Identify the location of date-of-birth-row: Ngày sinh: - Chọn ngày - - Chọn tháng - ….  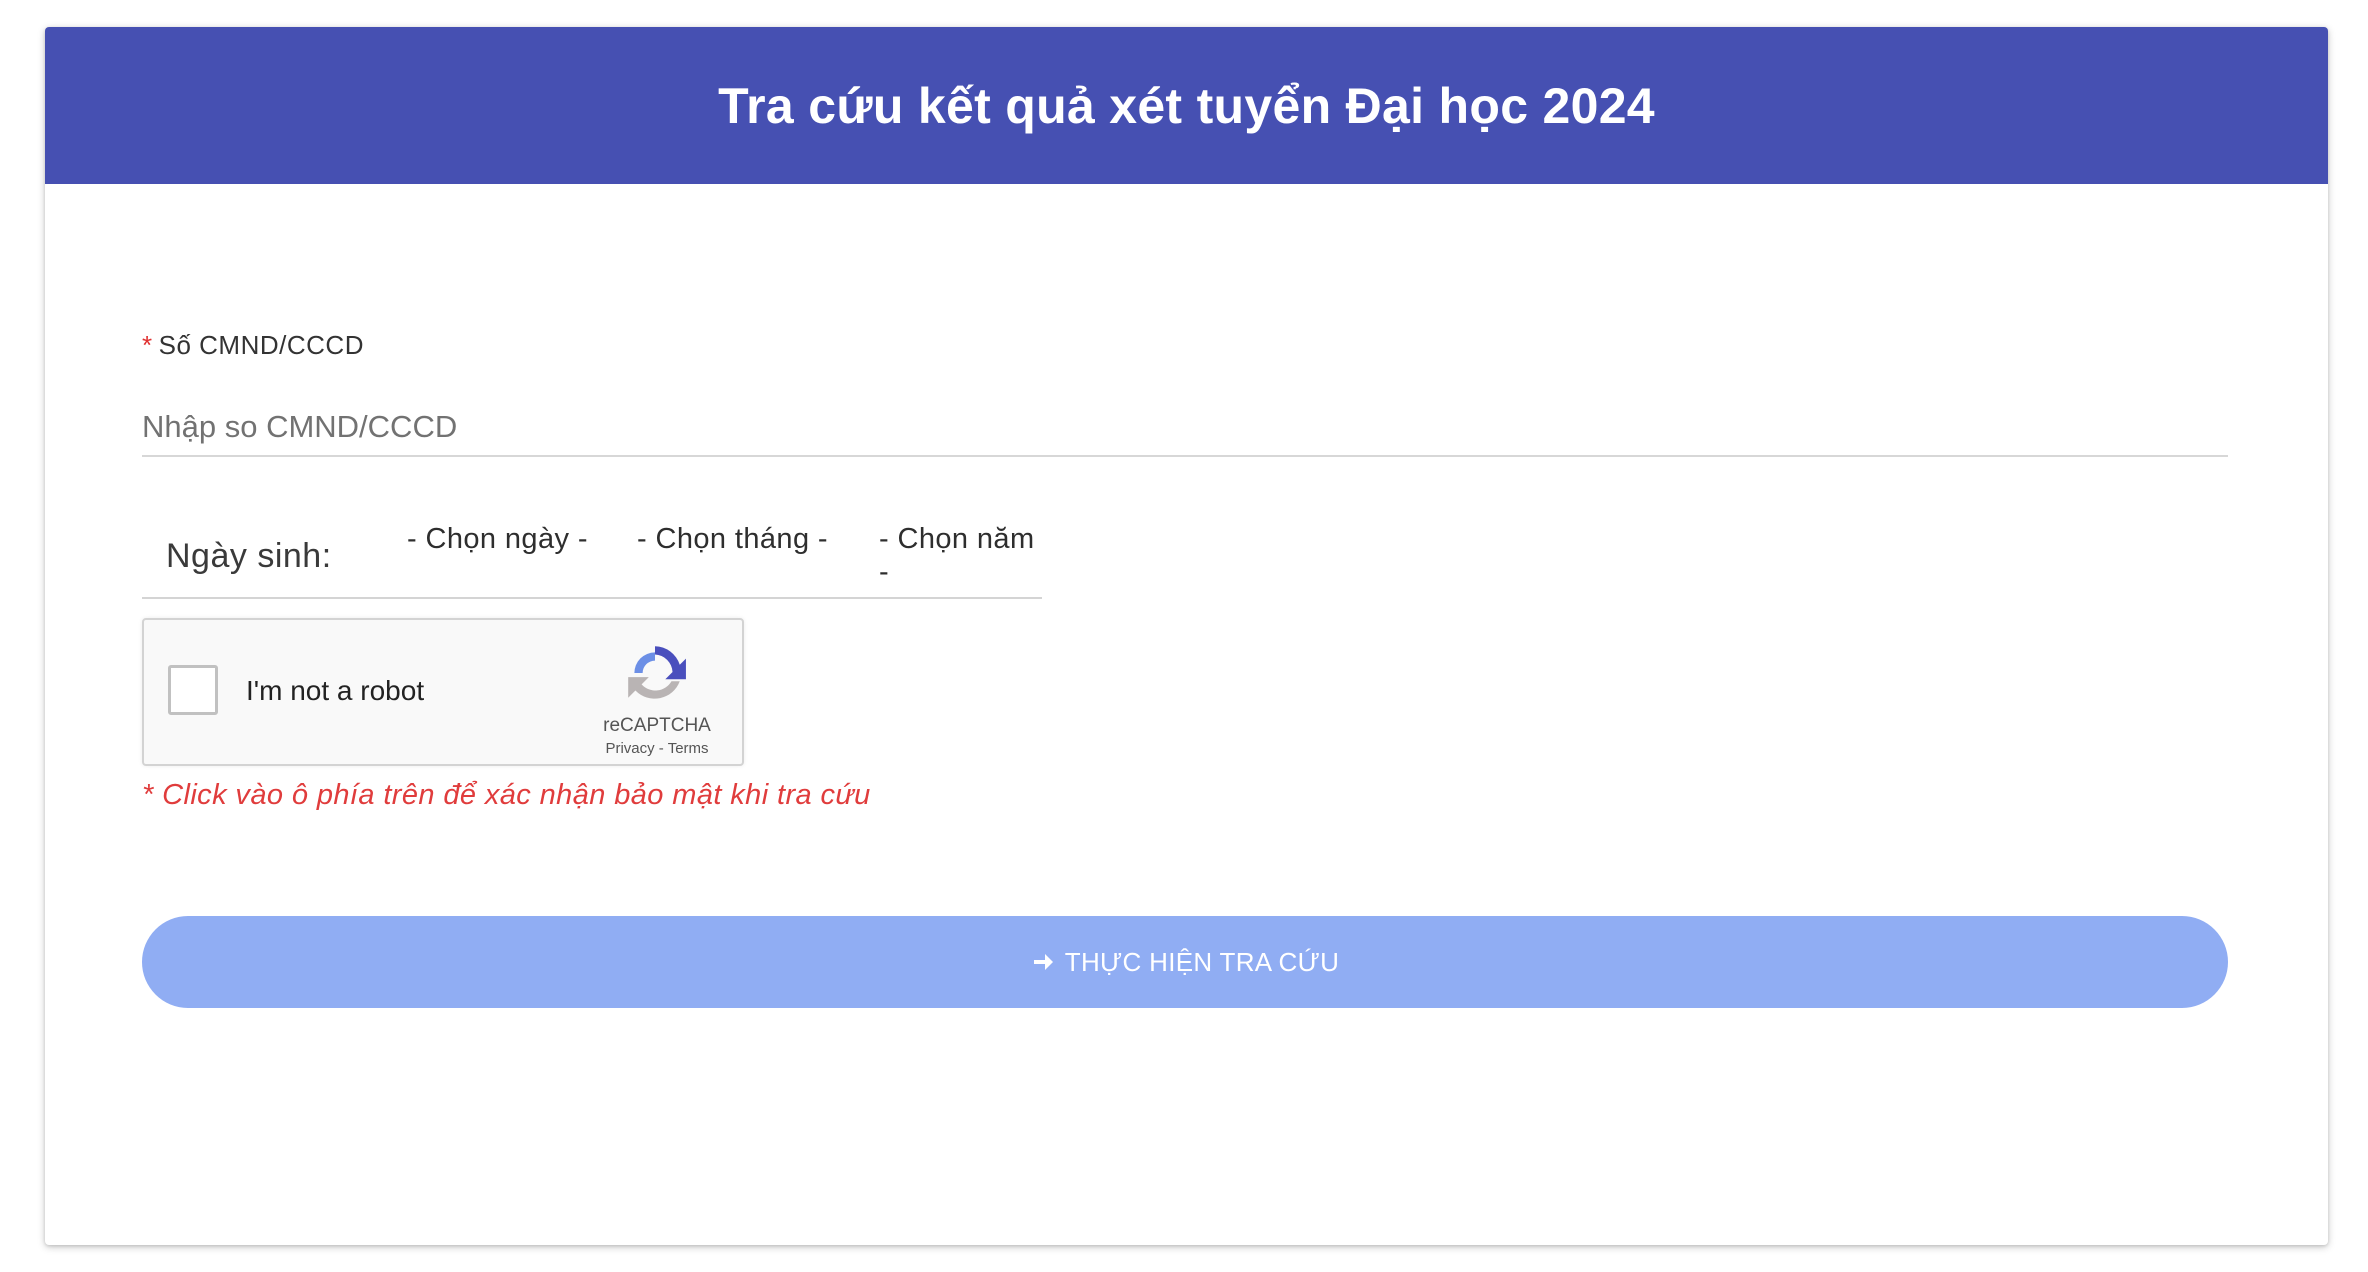
(592, 548).